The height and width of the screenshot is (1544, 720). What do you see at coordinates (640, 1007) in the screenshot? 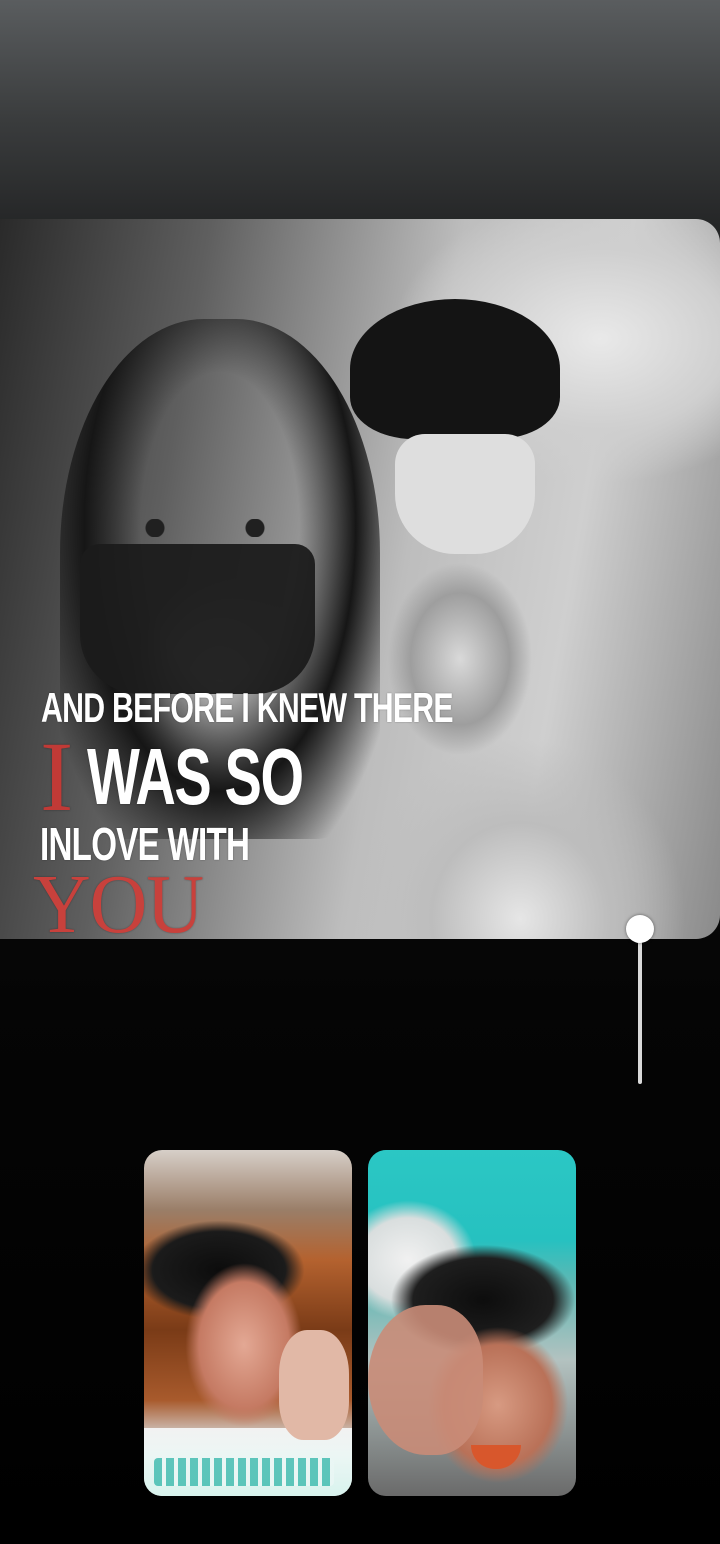
I see `timeline-scrub-line` at bounding box center [640, 1007].